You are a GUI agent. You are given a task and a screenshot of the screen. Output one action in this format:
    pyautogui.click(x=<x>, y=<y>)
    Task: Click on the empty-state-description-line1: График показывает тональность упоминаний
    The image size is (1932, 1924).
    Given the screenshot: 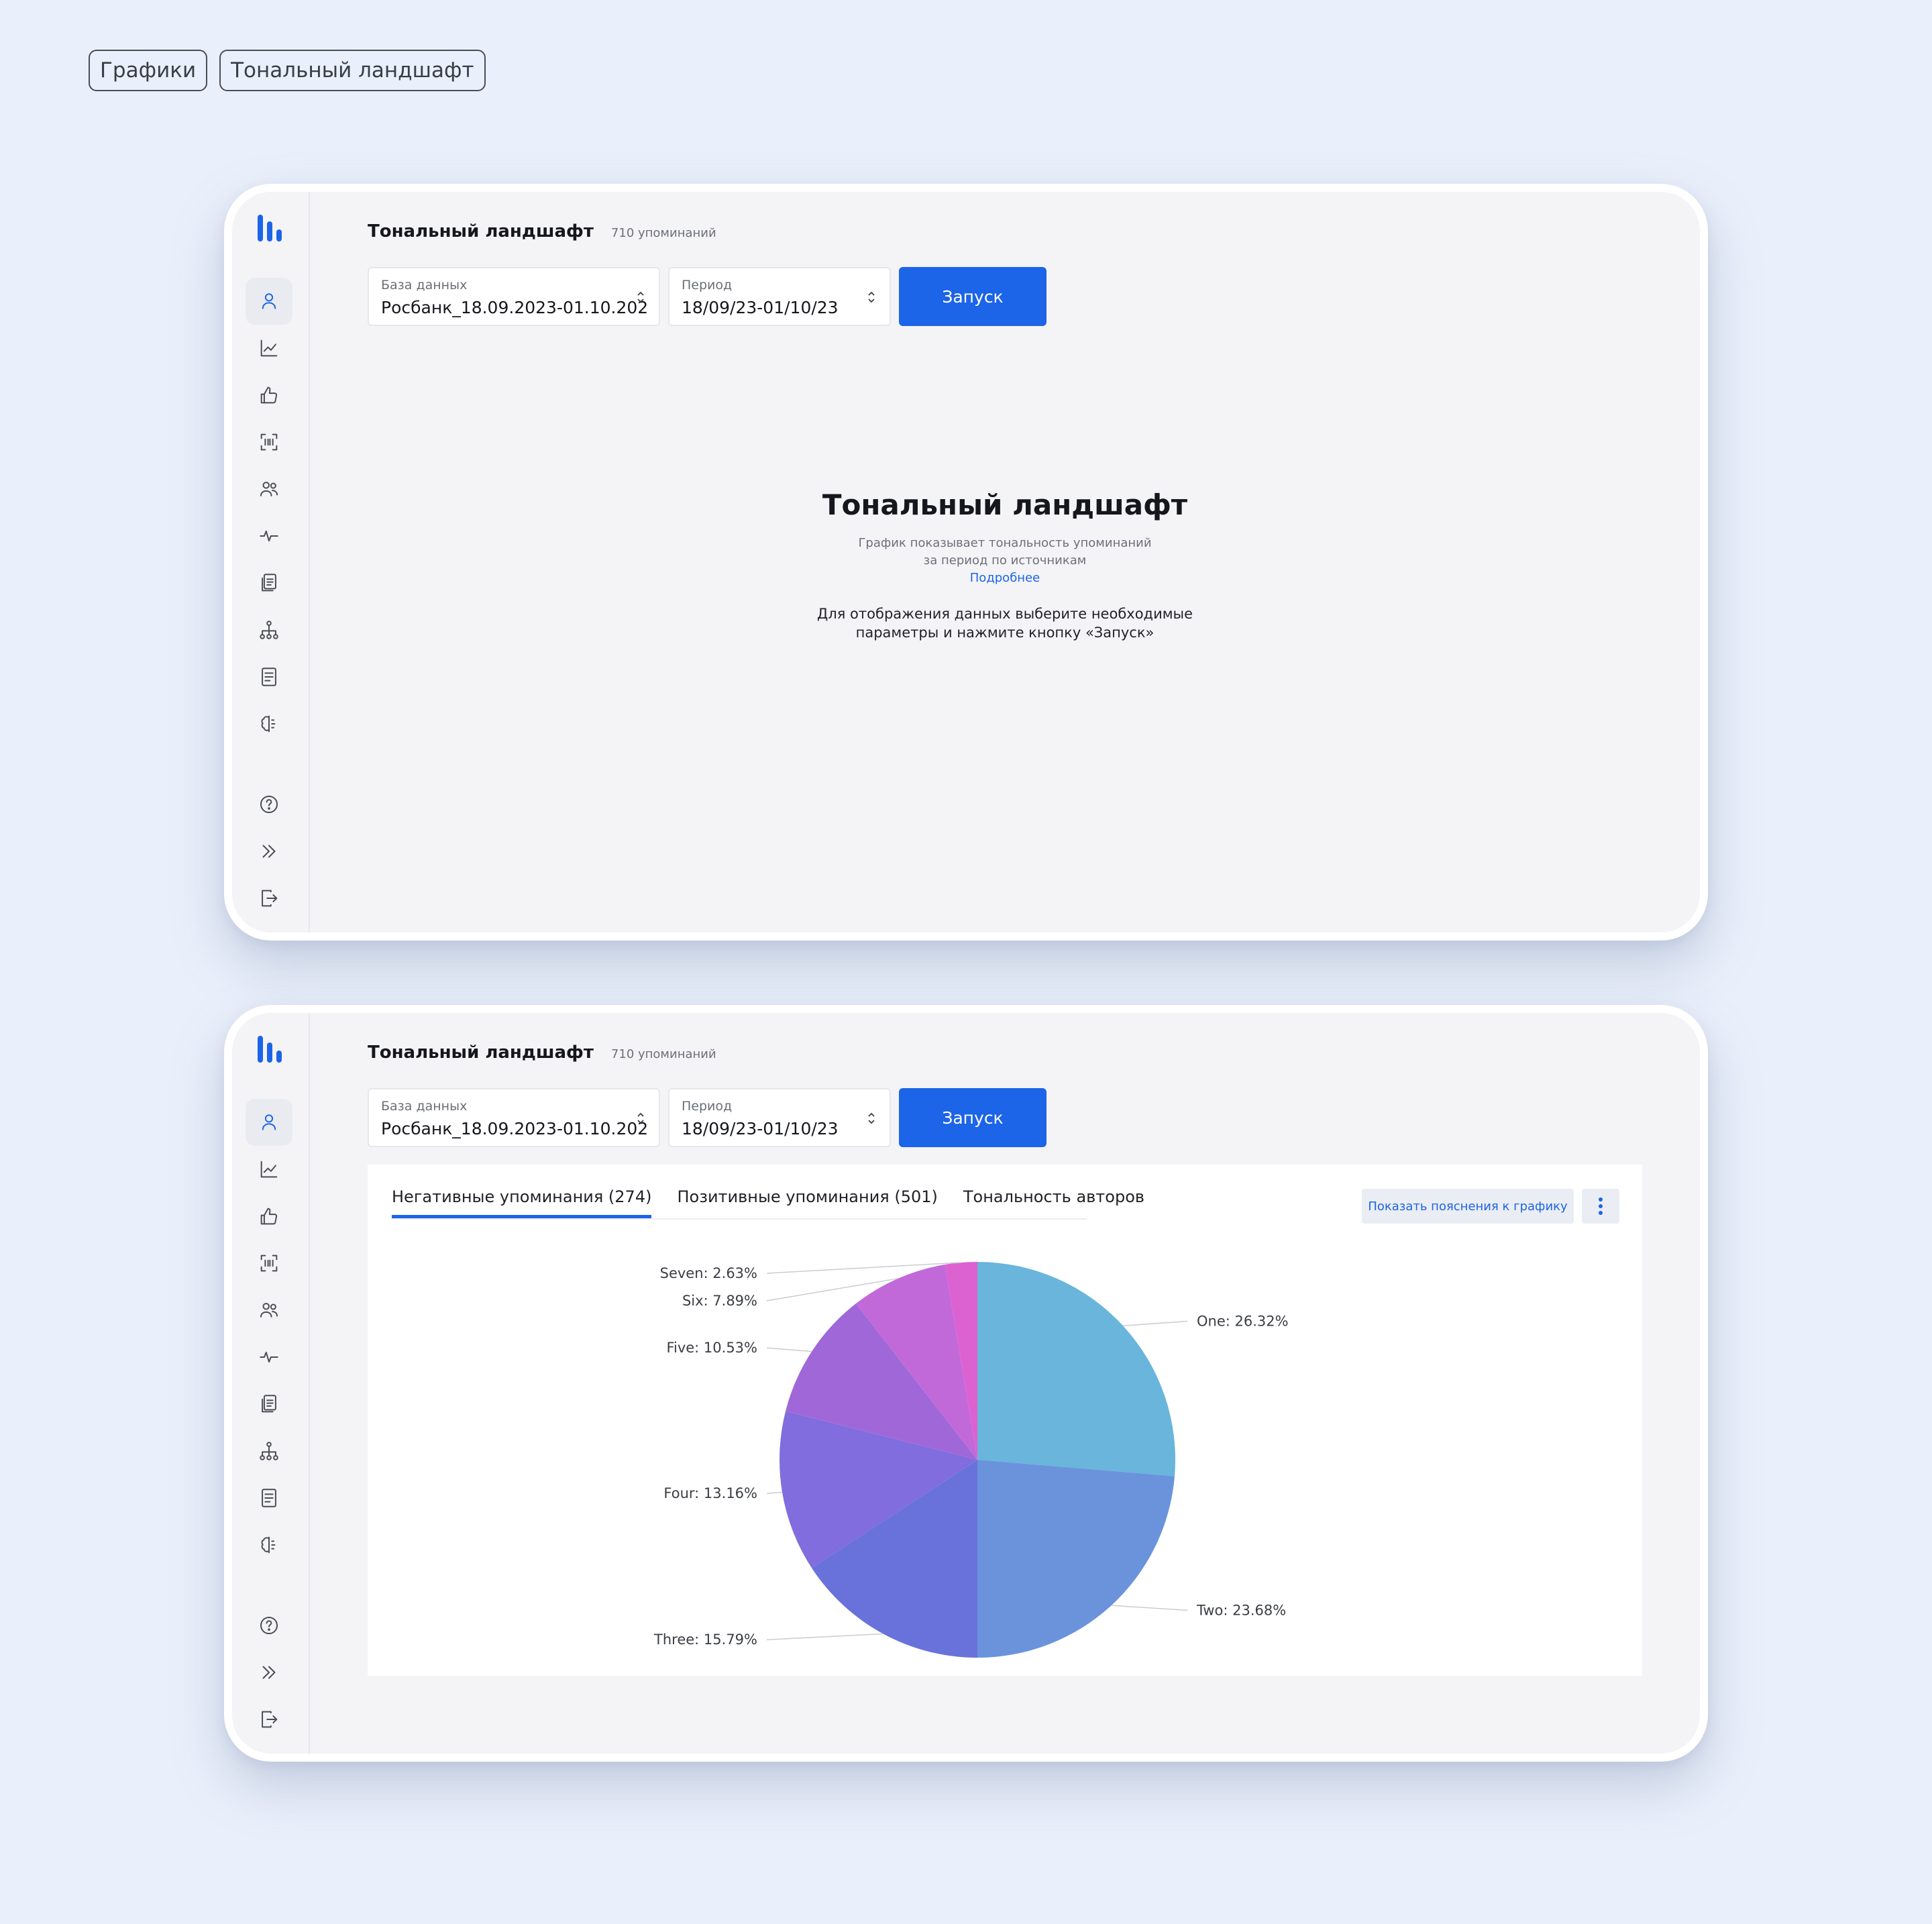 What is the action you would take?
    pyautogui.click(x=1005, y=543)
    